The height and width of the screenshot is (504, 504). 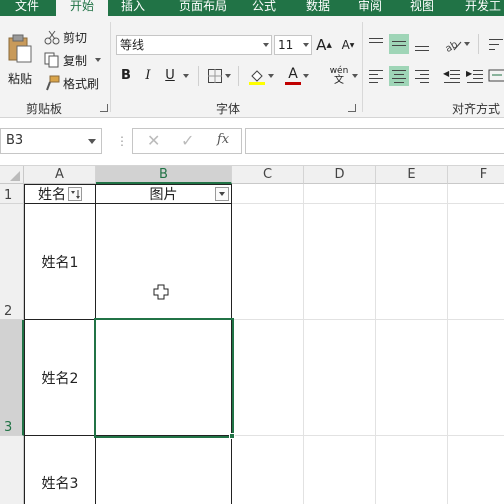 I want to click on formula-input, so click(x=374, y=141).